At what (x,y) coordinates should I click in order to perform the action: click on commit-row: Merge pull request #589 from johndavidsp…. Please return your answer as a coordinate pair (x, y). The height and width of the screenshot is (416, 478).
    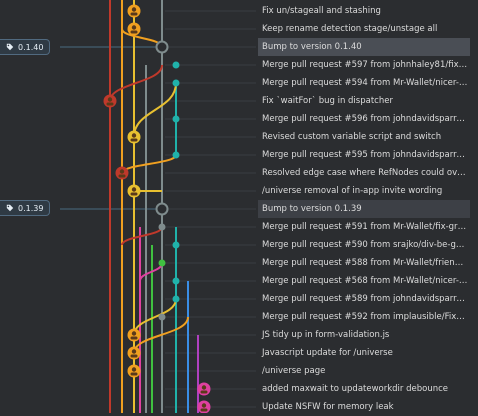
    Looking at the image, I should click on (364, 299).